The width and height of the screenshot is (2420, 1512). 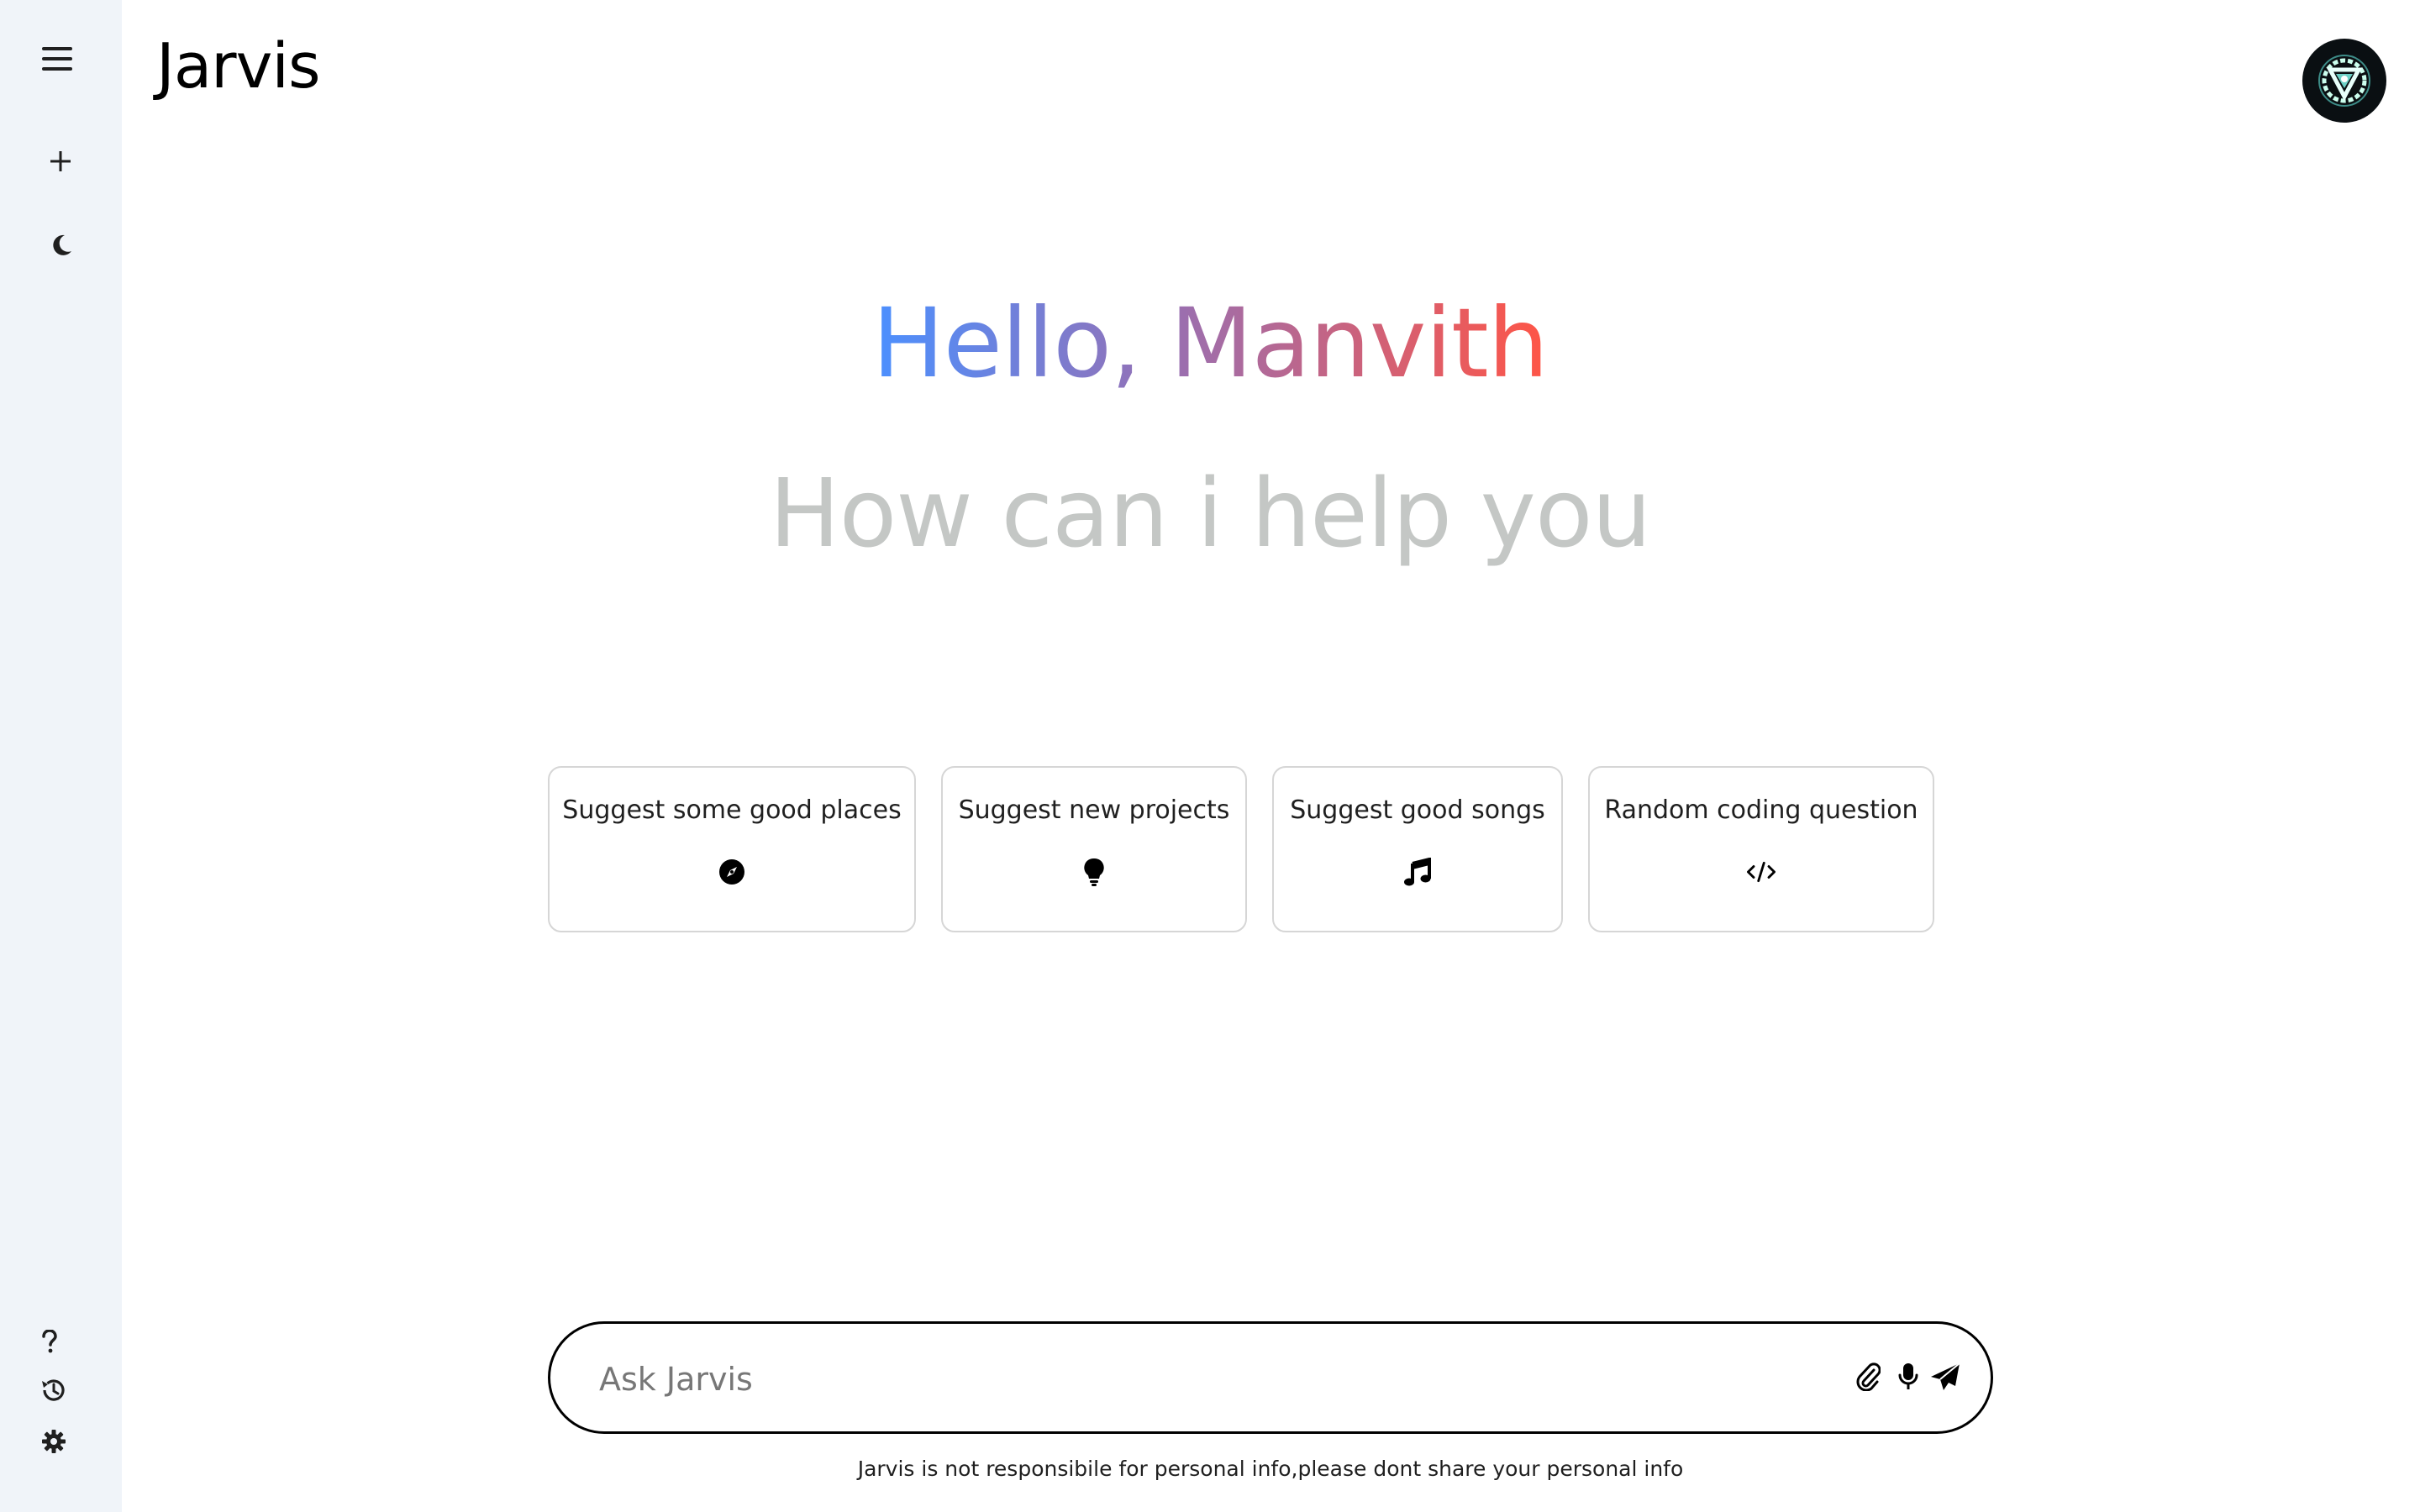 I want to click on avatar, so click(x=2344, y=81).